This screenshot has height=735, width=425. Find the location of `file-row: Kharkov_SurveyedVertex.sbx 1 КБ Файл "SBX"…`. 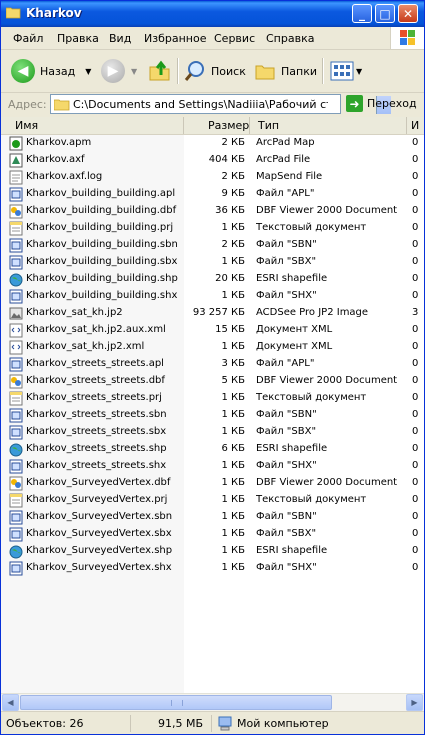

file-row: Kharkov_SurveyedVertex.sbx 1 КБ Файл "SBX"… is located at coordinates (212, 534).